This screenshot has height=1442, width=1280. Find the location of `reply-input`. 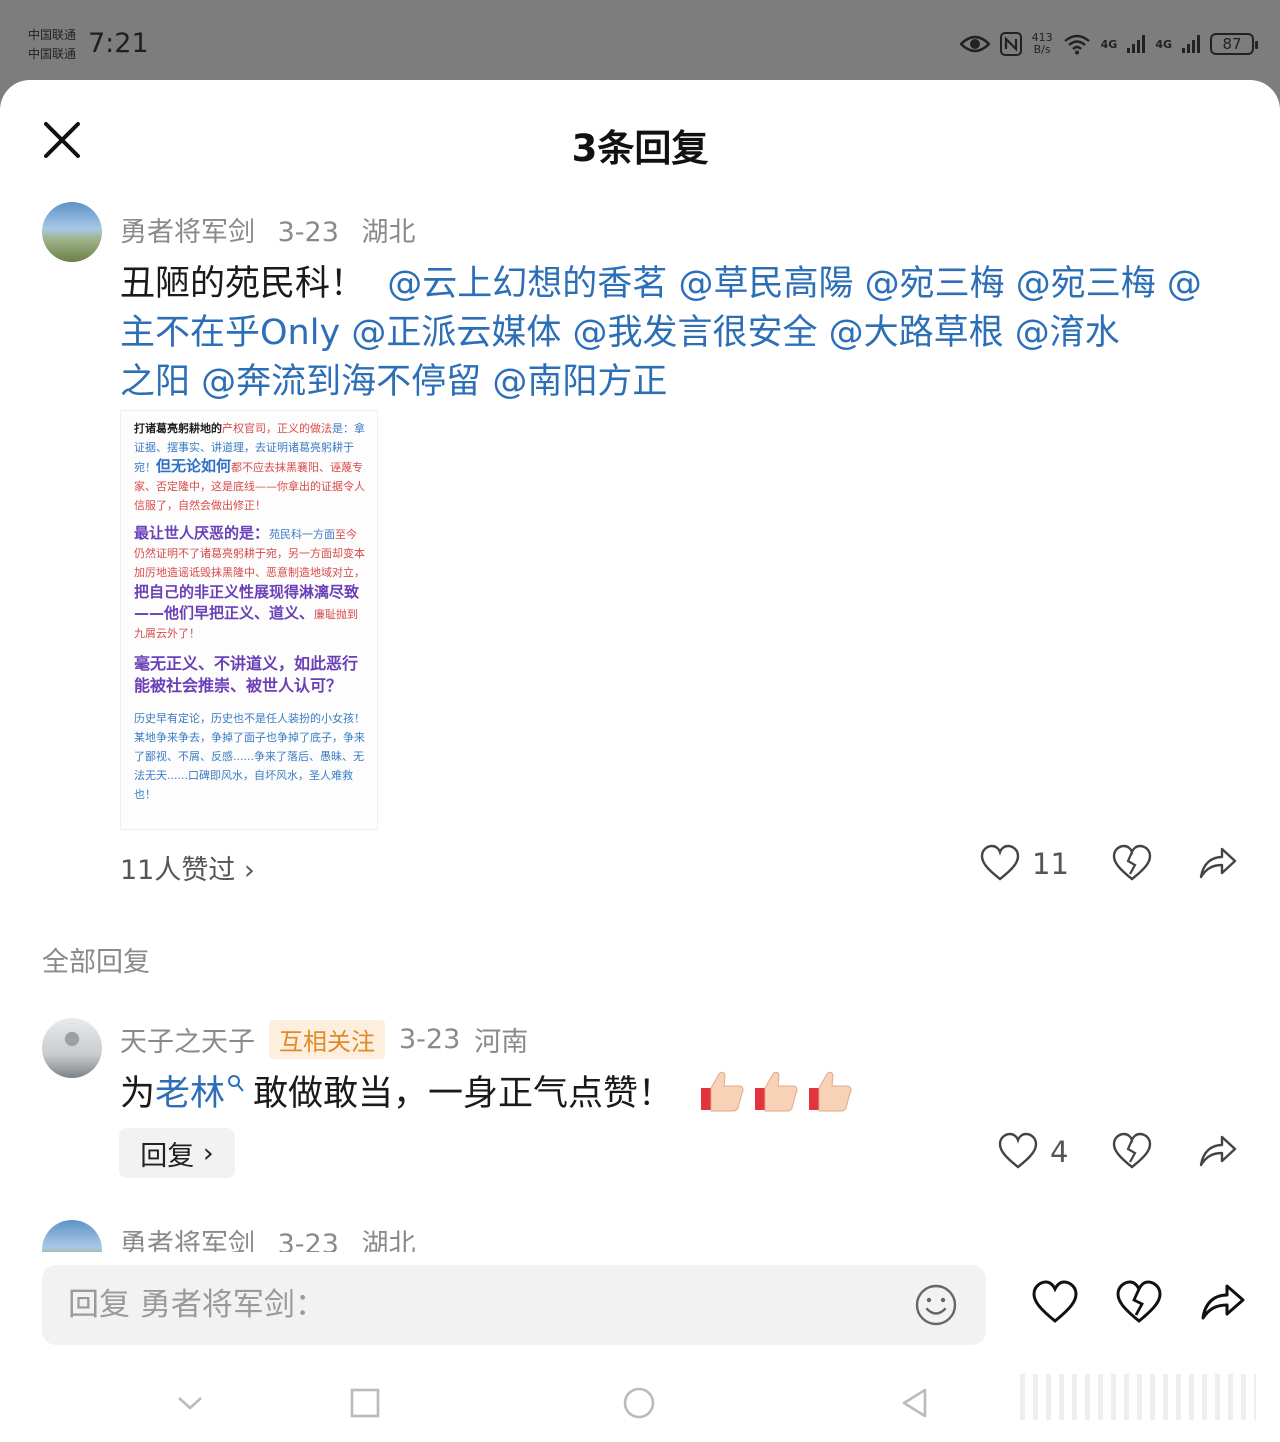

reply-input is located at coordinates (478, 1305).